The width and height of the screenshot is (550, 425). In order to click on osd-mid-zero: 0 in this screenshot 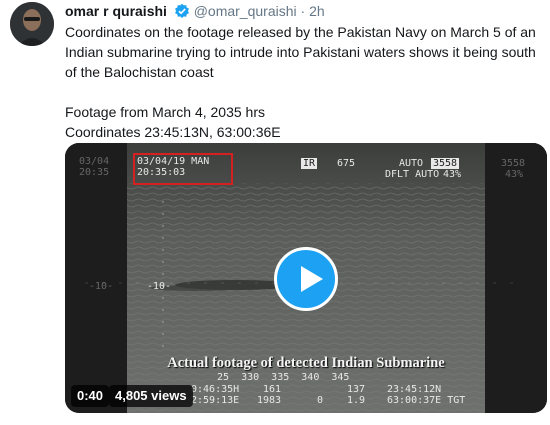, I will do `click(320, 400)`.